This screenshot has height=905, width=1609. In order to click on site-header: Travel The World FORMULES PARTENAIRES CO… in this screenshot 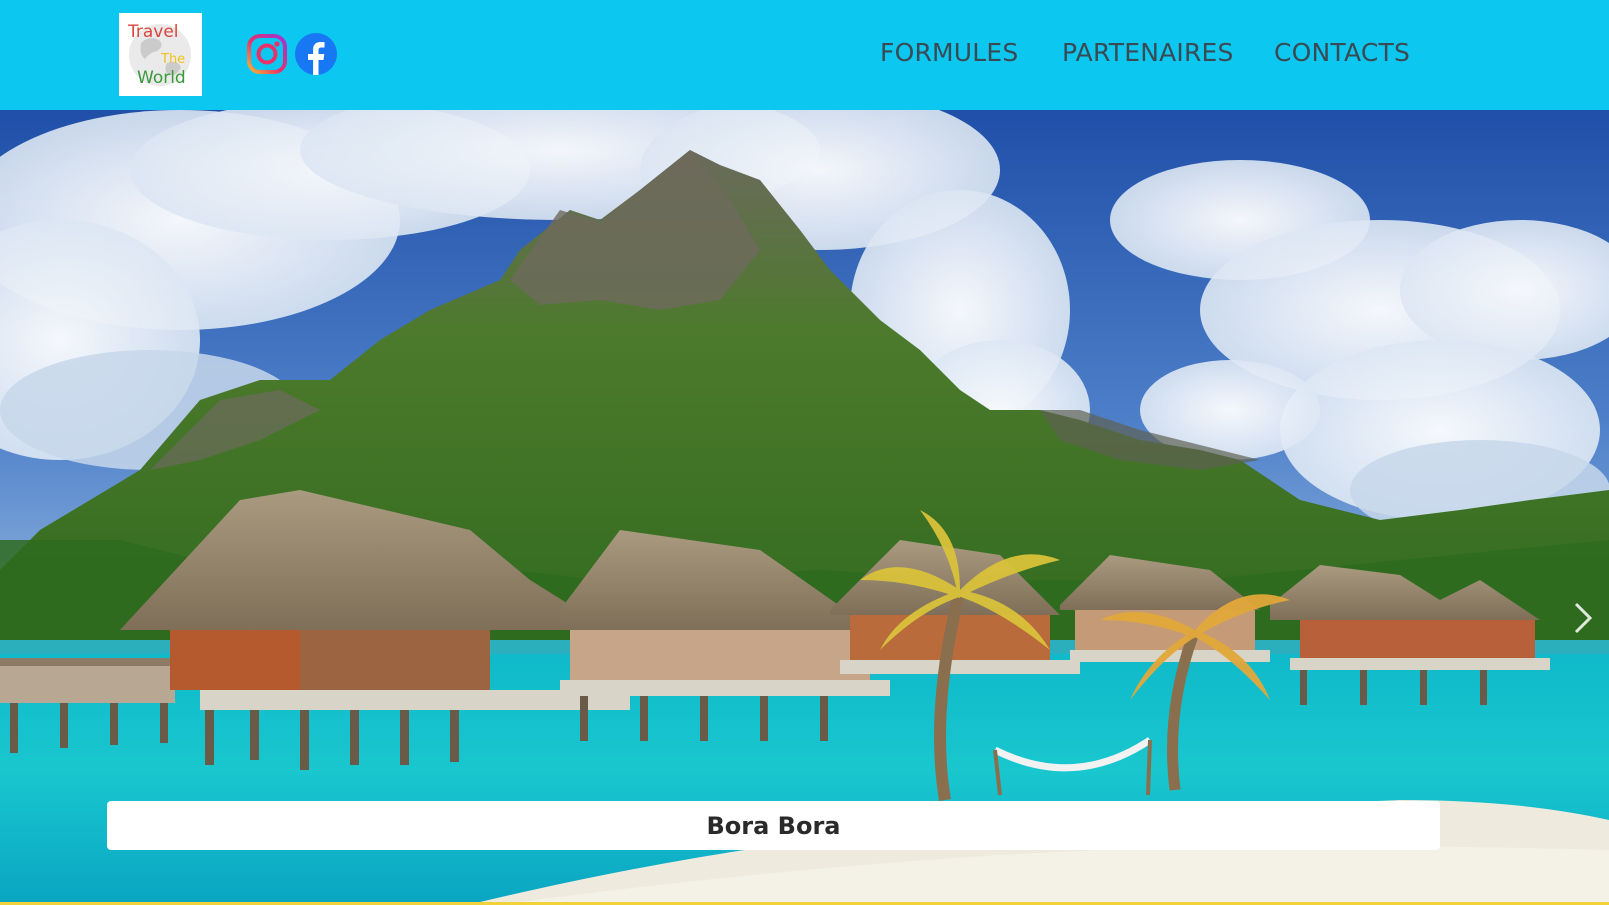, I will do `click(804, 55)`.